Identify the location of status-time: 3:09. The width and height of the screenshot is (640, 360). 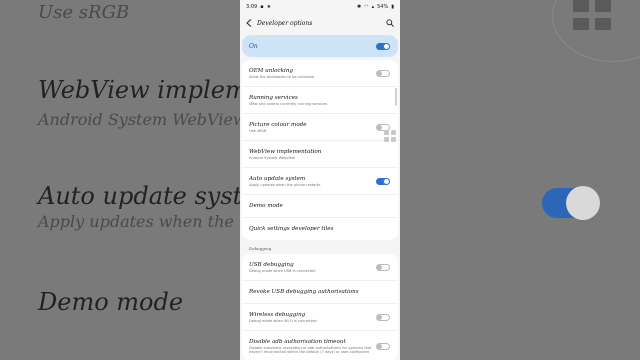
(252, 7).